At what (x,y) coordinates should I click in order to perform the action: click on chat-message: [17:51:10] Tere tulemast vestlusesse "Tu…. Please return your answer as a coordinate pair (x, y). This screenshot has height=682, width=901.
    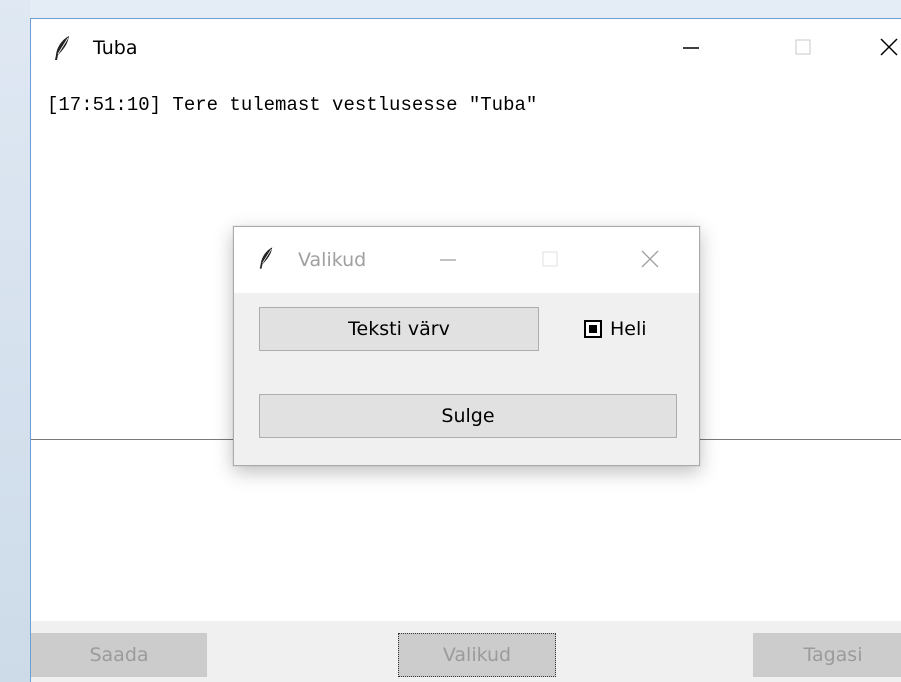
    Looking at the image, I should click on (292, 105).